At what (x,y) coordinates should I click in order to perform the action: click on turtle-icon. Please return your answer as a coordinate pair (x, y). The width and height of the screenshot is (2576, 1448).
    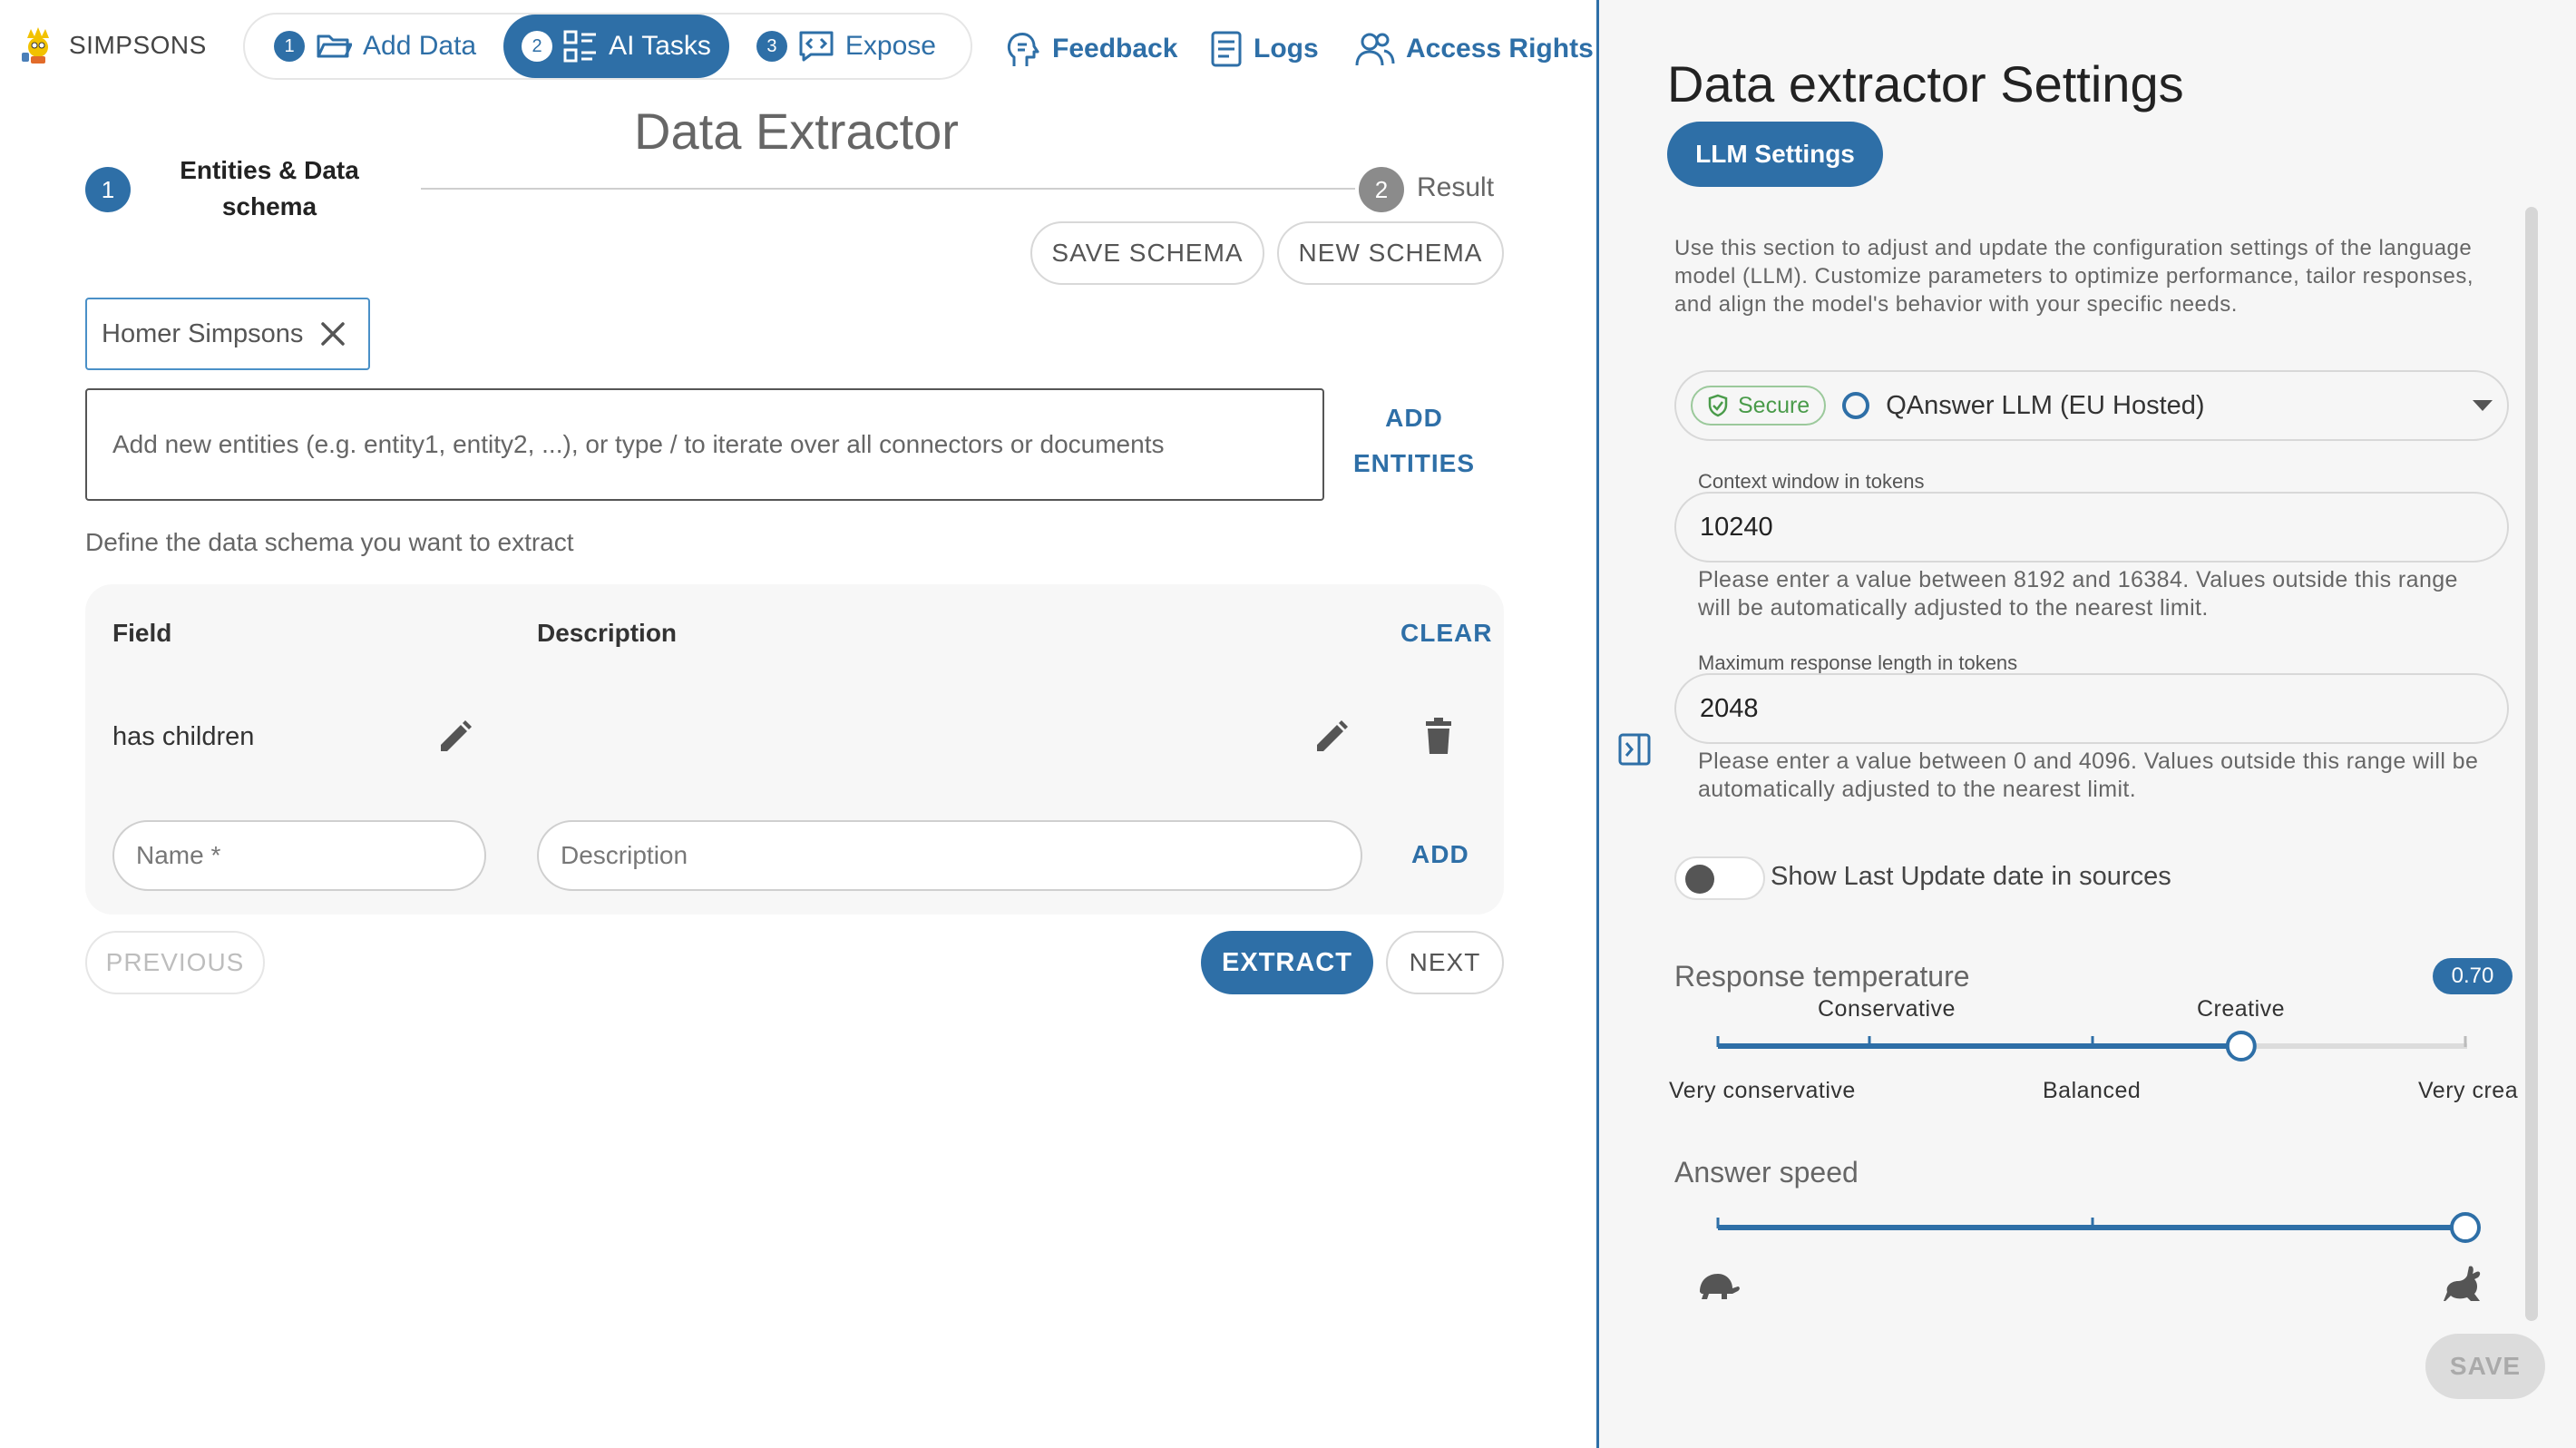
    Looking at the image, I should click on (1718, 1285).